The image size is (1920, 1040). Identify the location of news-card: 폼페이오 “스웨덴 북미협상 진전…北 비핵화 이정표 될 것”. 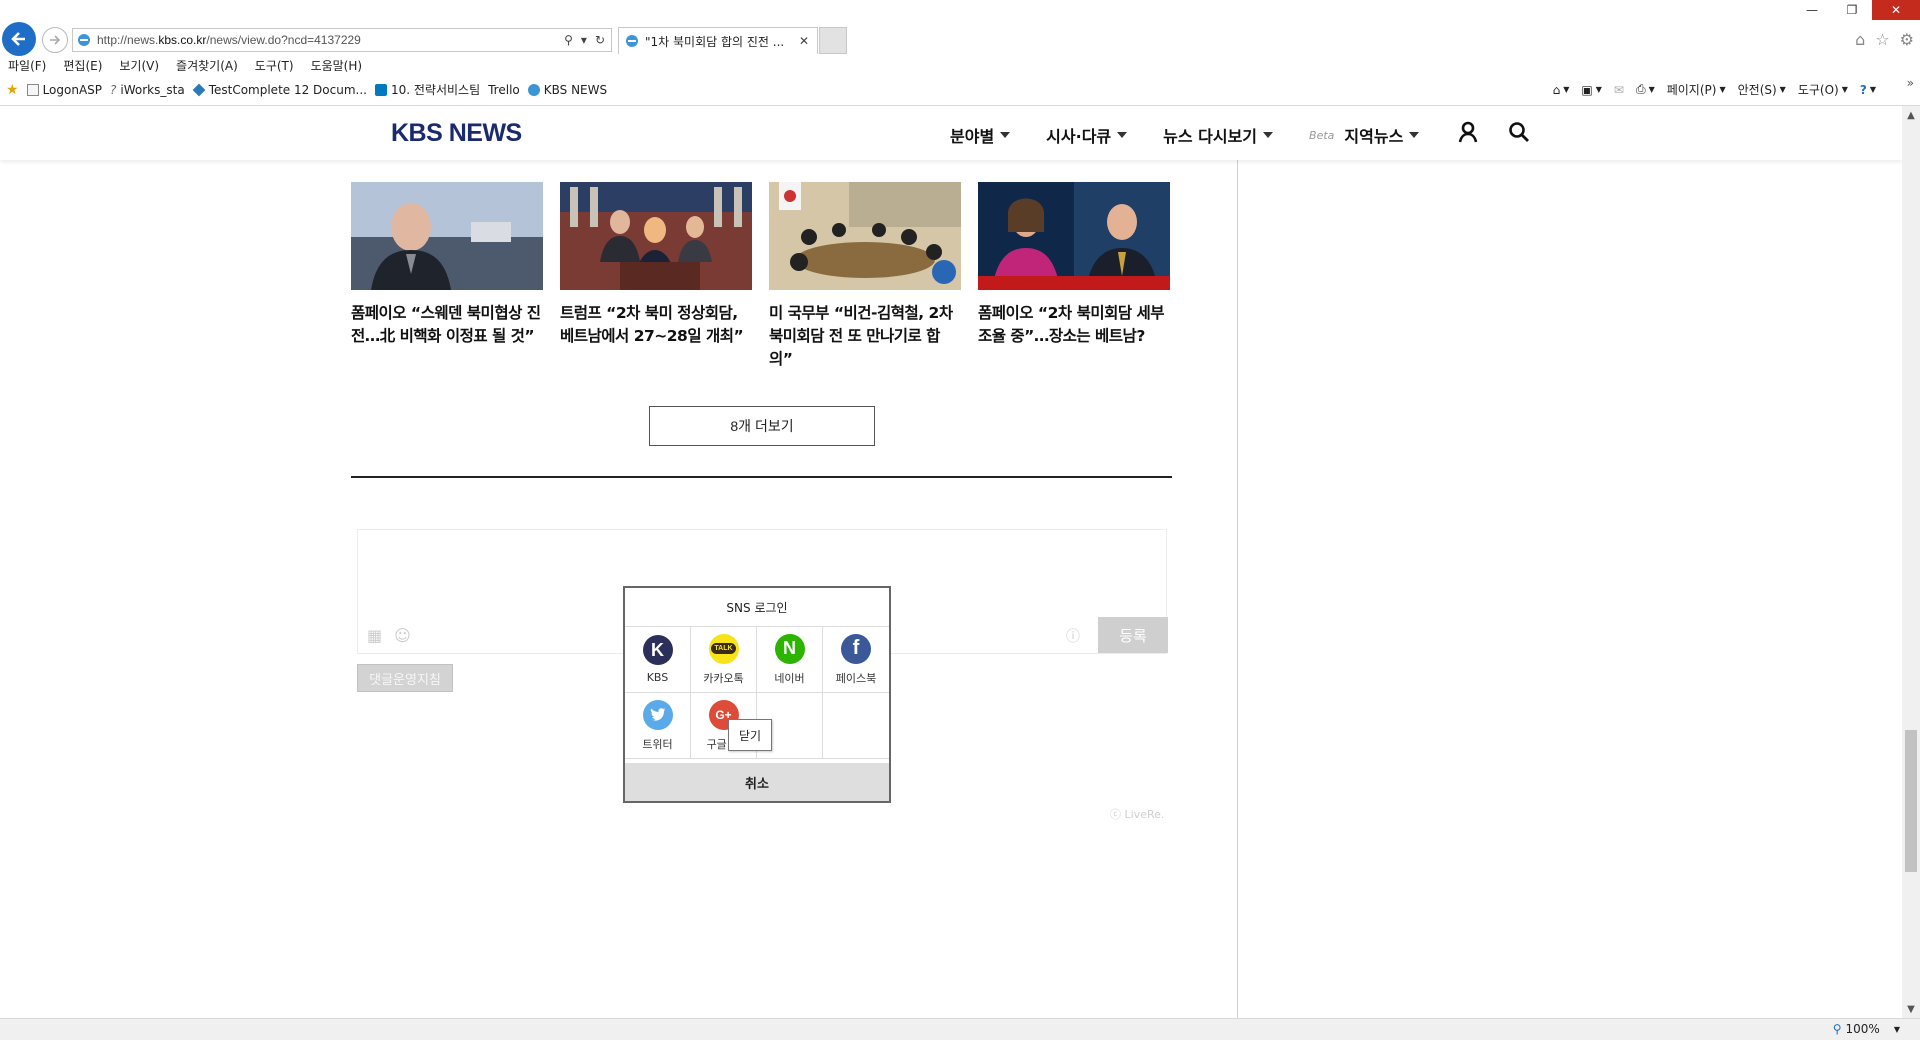
(447, 276).